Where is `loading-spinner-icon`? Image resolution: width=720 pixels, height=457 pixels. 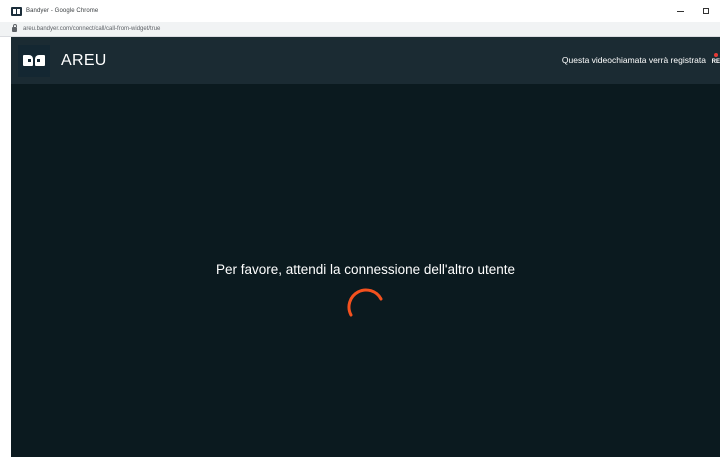 loading-spinner-icon is located at coordinates (365, 302).